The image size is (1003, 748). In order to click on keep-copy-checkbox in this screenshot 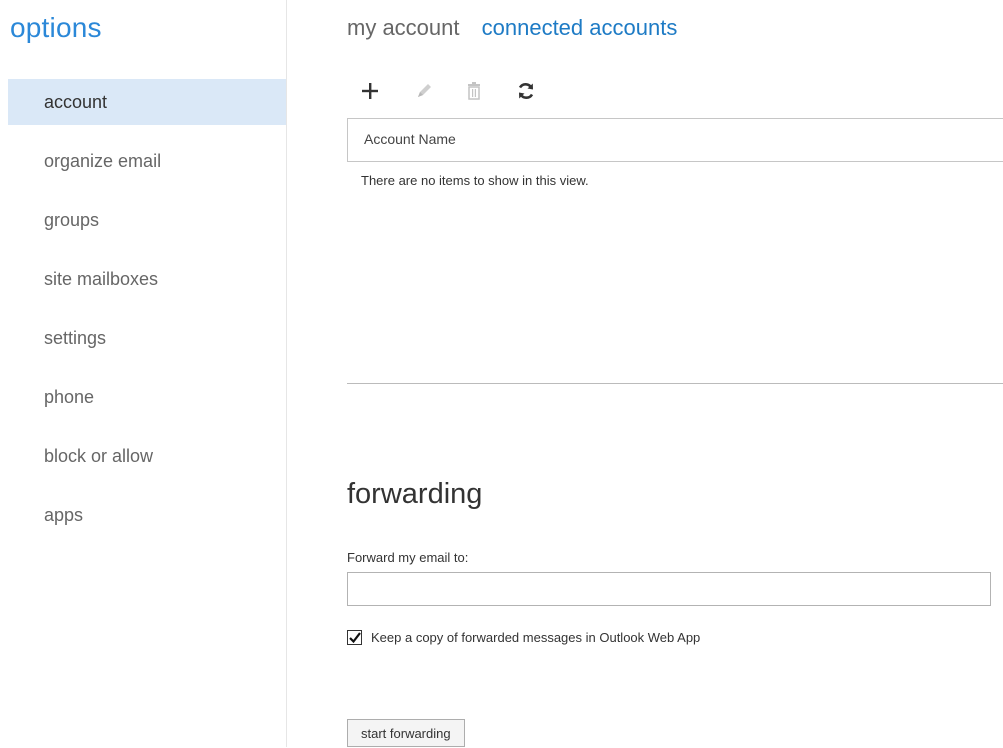, I will do `click(354, 637)`.